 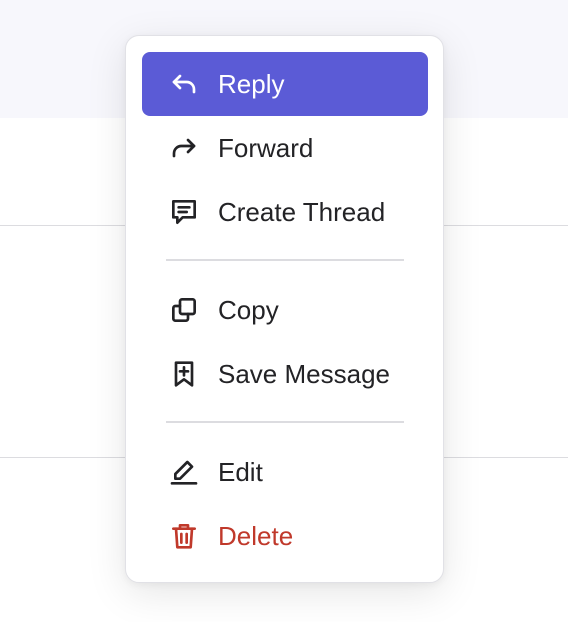 I want to click on menu-item-label: Reply, so click(x=251, y=83).